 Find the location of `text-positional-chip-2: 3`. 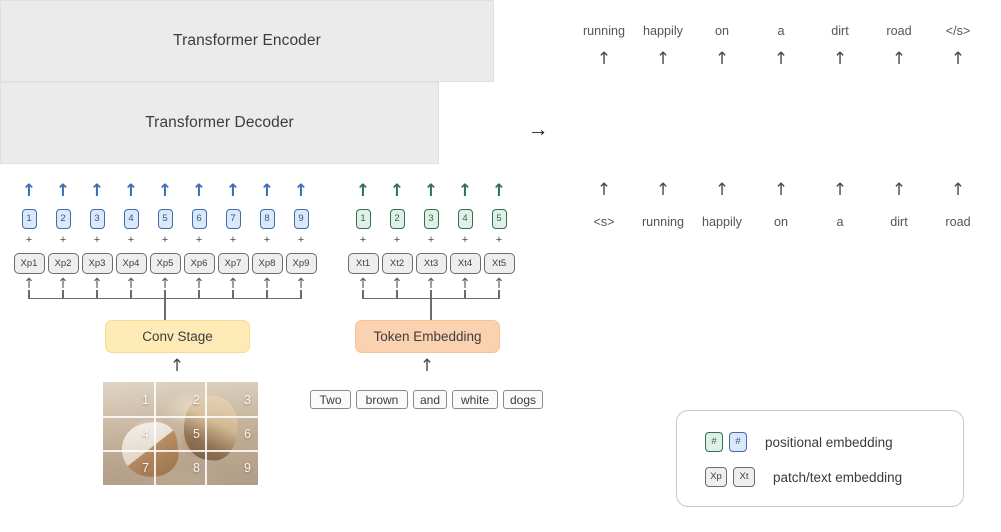

text-positional-chip-2: 3 is located at coordinates (431, 219).